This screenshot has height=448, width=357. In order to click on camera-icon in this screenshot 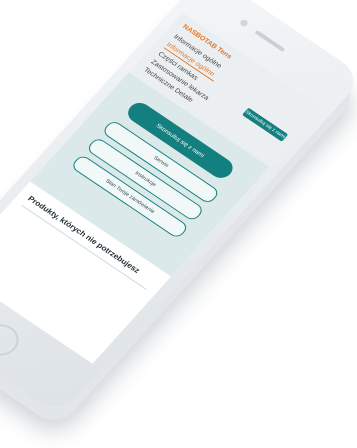, I will do `click(244, 23)`.